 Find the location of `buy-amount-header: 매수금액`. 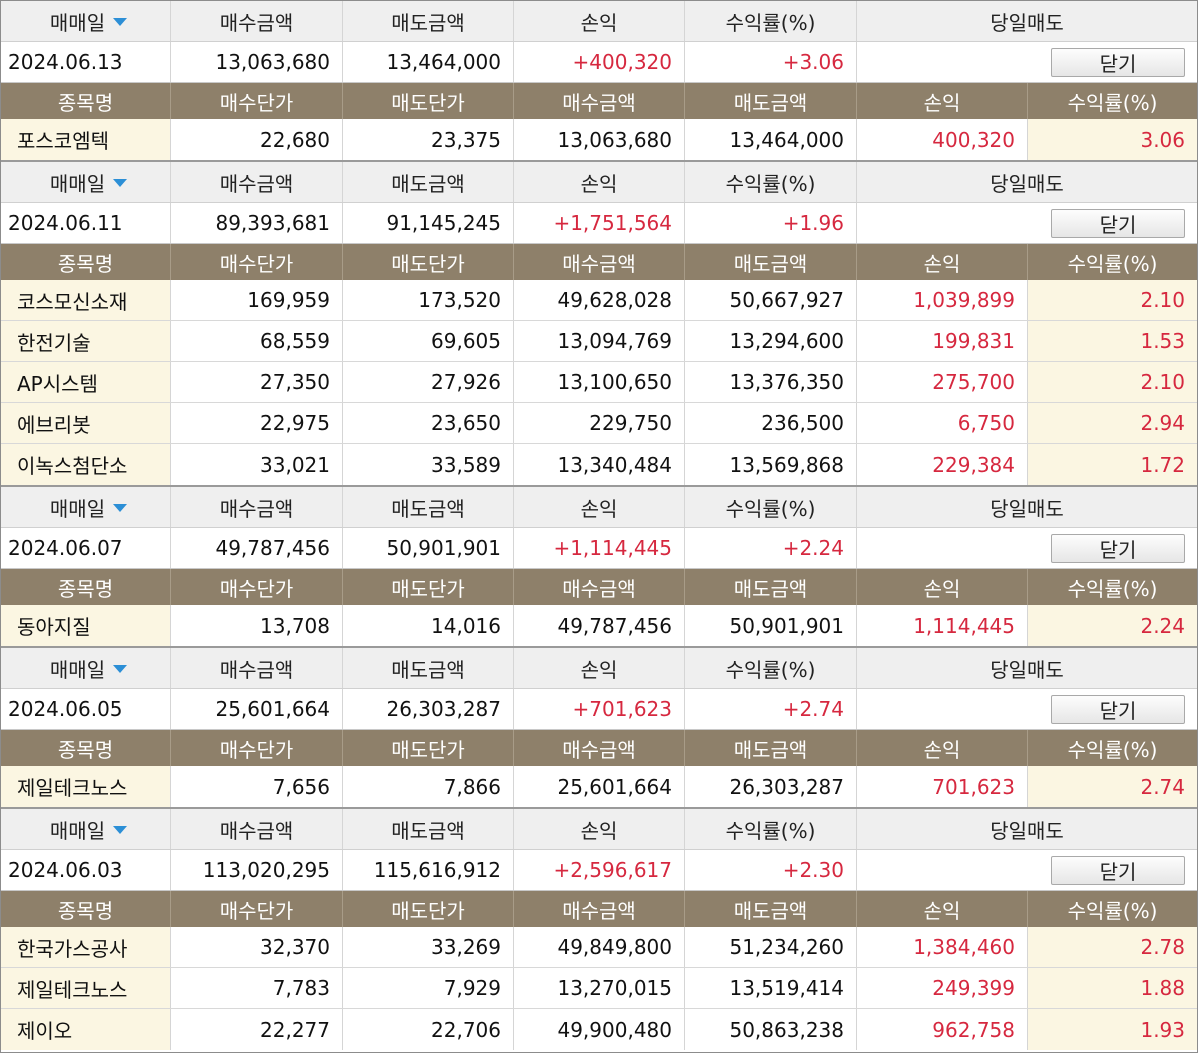

buy-amount-header: 매수금액 is located at coordinates (257, 668).